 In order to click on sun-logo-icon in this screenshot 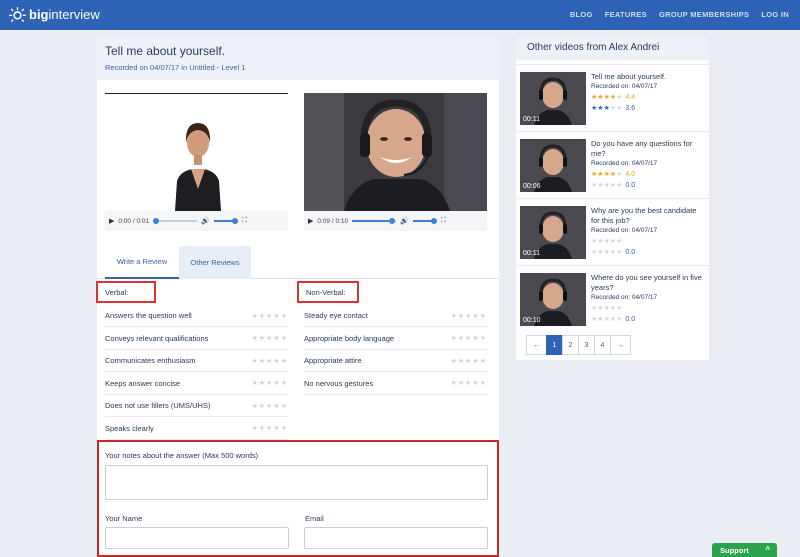, I will do `click(17, 14)`.